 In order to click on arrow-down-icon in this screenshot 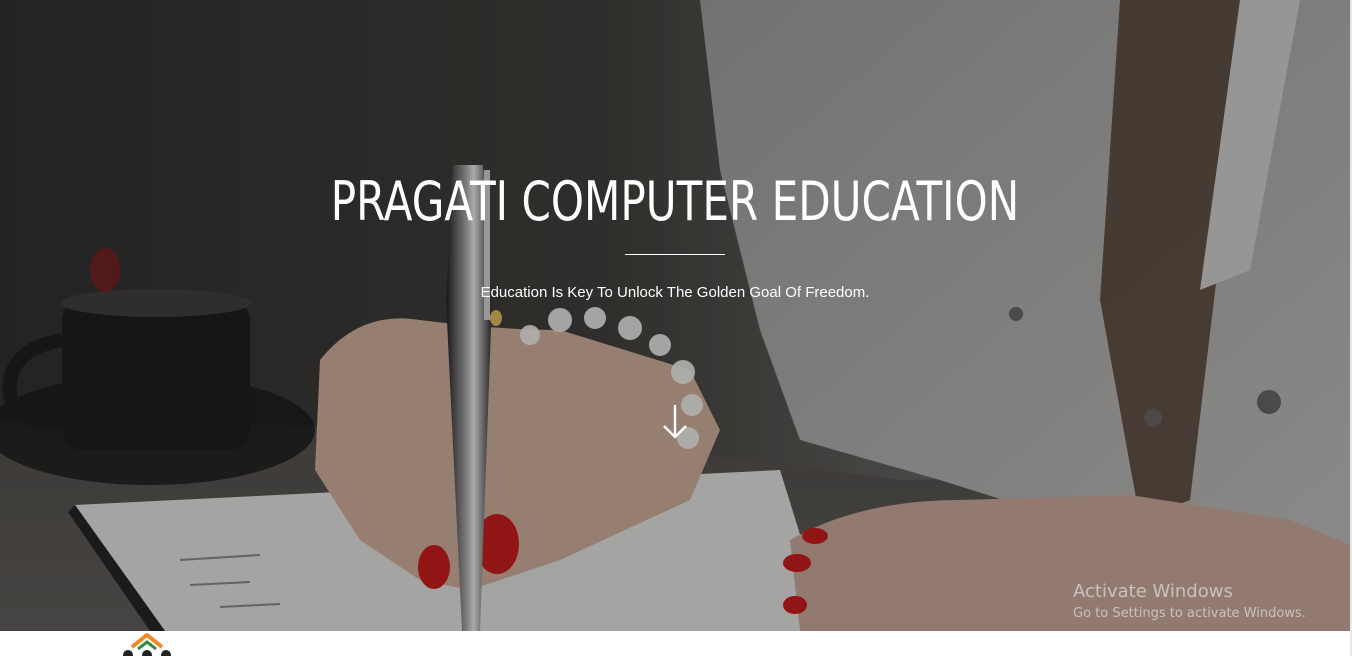, I will do `click(675, 422)`.